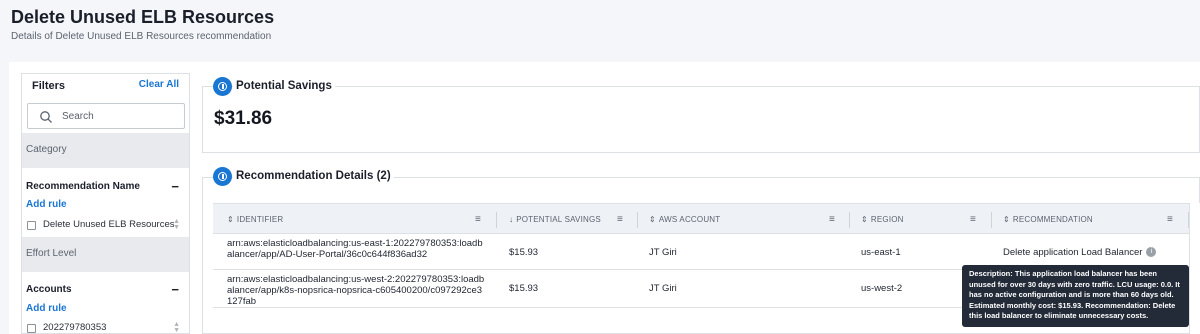  I want to click on column-header-identifier: ⇕ IDENTIFIER, so click(255, 219).